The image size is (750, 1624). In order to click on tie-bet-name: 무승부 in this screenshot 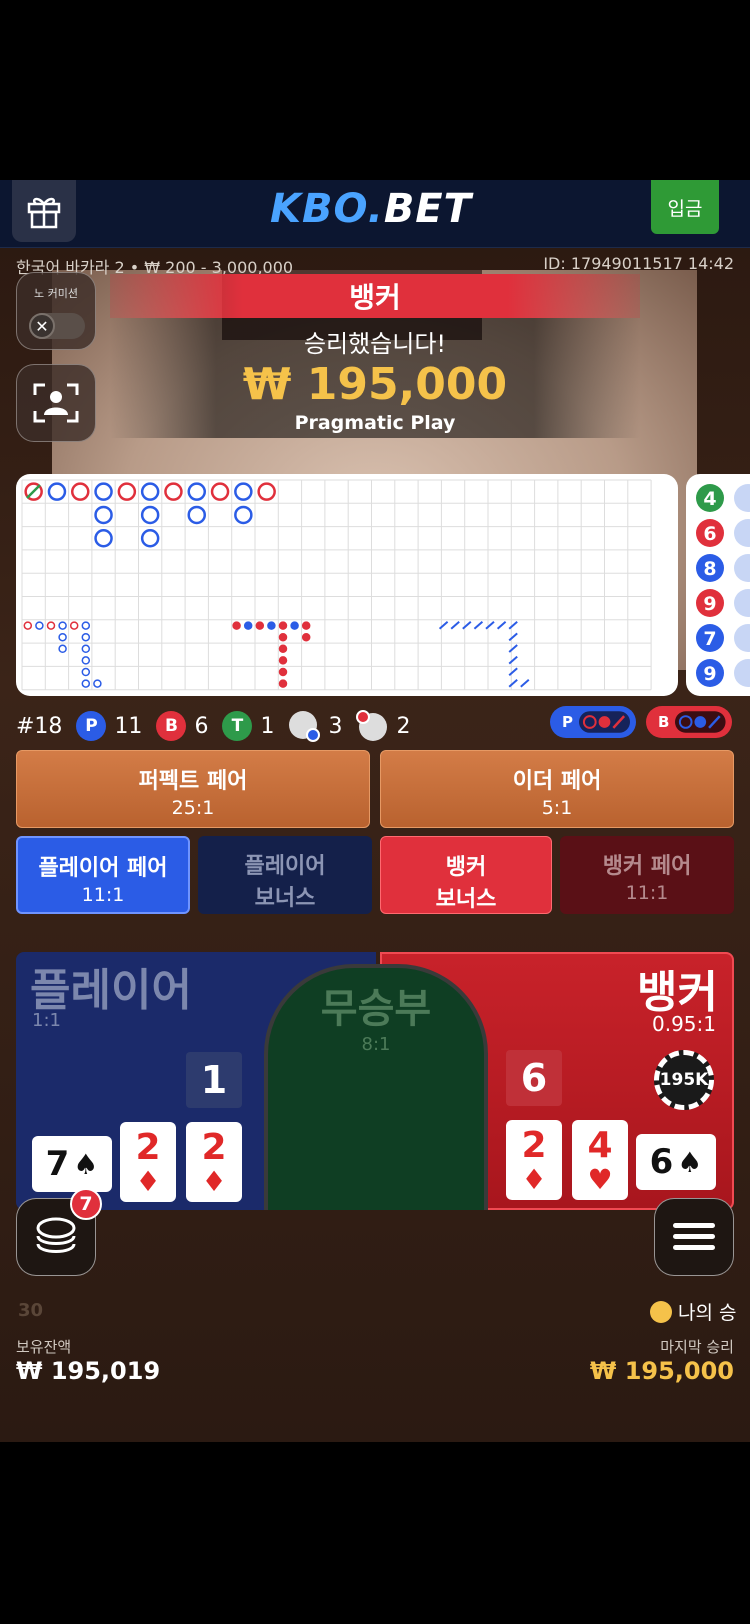, I will do `click(376, 1009)`.